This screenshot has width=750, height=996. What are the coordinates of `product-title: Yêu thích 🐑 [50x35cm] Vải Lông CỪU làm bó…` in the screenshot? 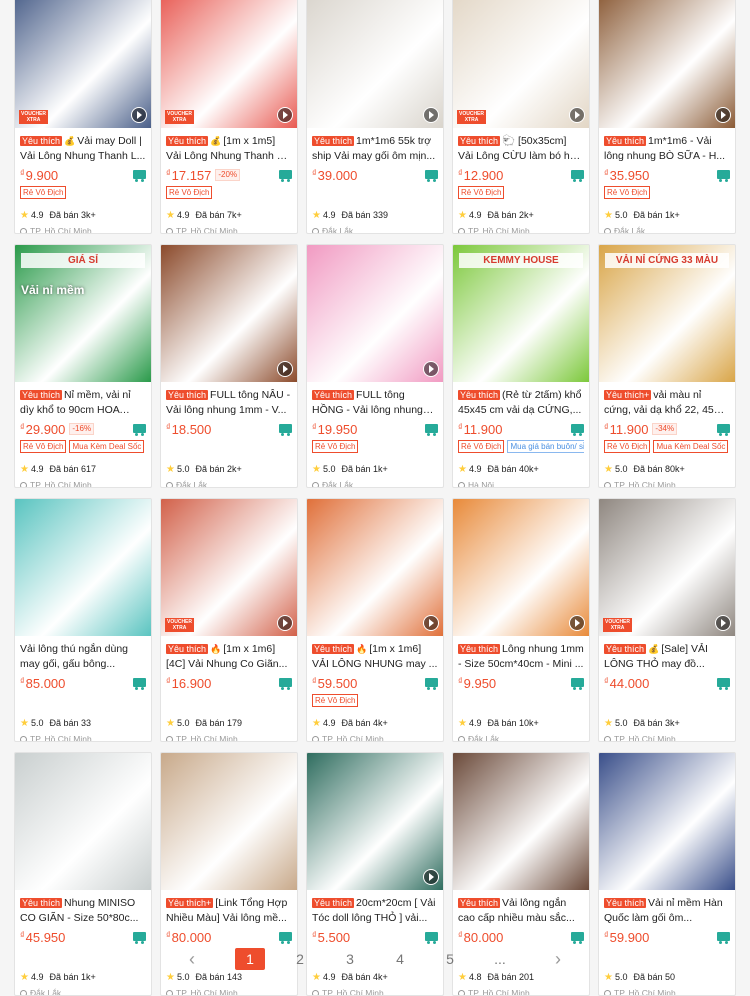 It's located at (521, 149).